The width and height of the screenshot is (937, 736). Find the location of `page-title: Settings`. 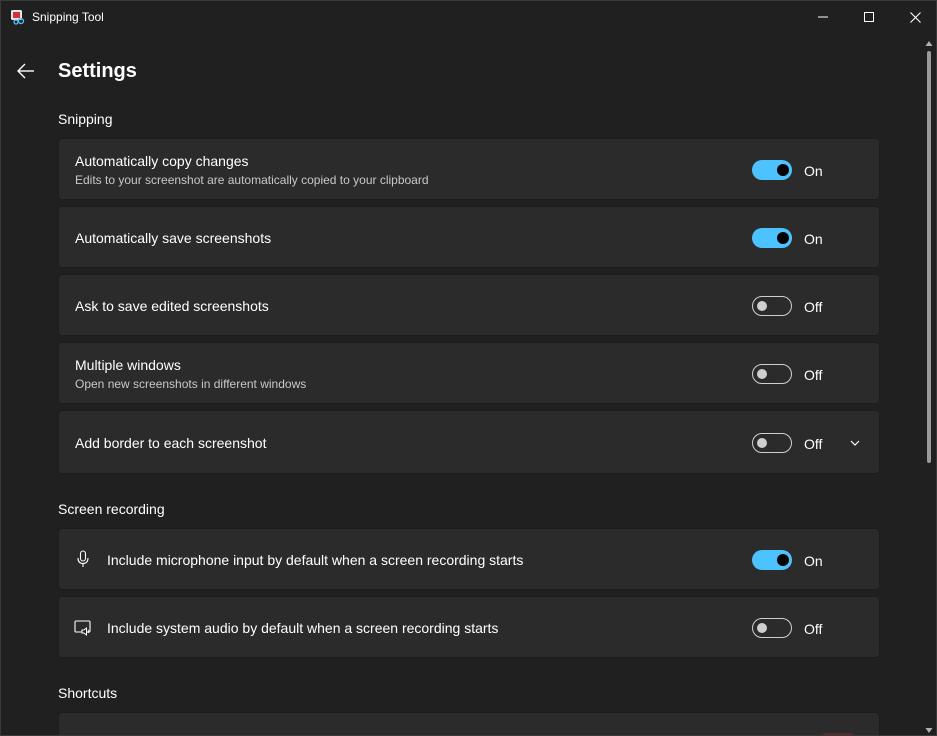

page-title: Settings is located at coordinates (97, 71).